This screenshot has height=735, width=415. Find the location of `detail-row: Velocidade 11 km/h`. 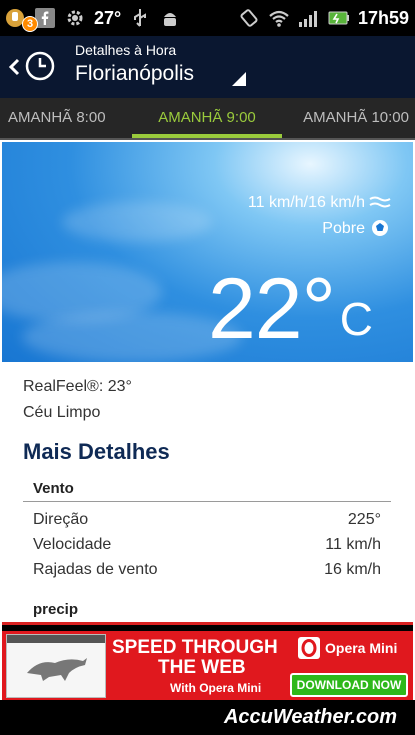

detail-row: Velocidade 11 km/h is located at coordinates (207, 545).